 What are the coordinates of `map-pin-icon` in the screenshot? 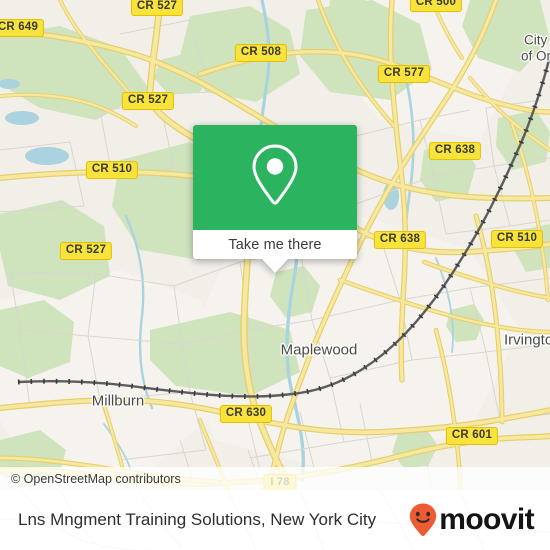 It's located at (275, 177).